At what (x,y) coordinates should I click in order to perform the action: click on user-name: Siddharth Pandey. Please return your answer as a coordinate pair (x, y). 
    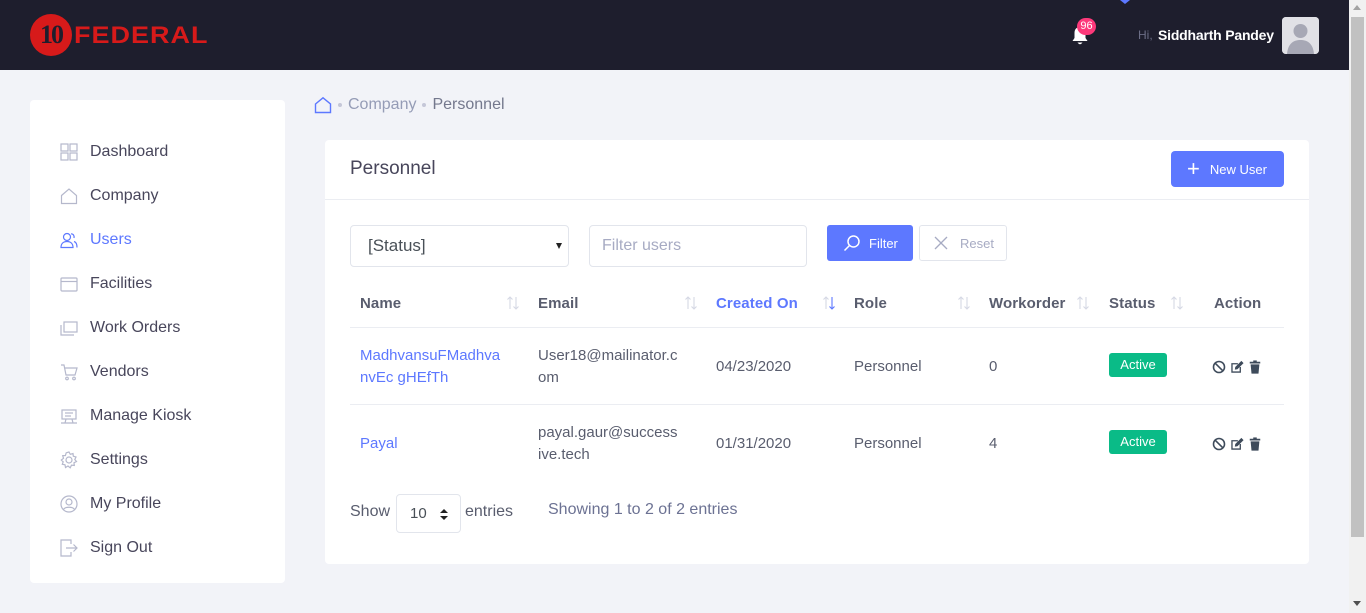
    Looking at the image, I should click on (1216, 35).